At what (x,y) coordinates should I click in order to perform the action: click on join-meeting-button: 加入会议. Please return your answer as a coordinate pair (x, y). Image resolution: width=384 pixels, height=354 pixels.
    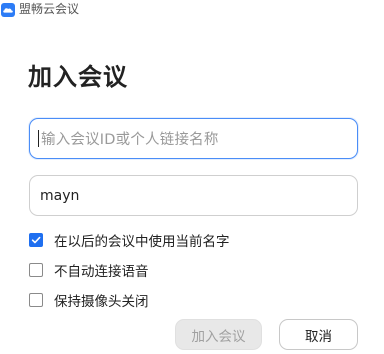
    Looking at the image, I should click on (218, 334).